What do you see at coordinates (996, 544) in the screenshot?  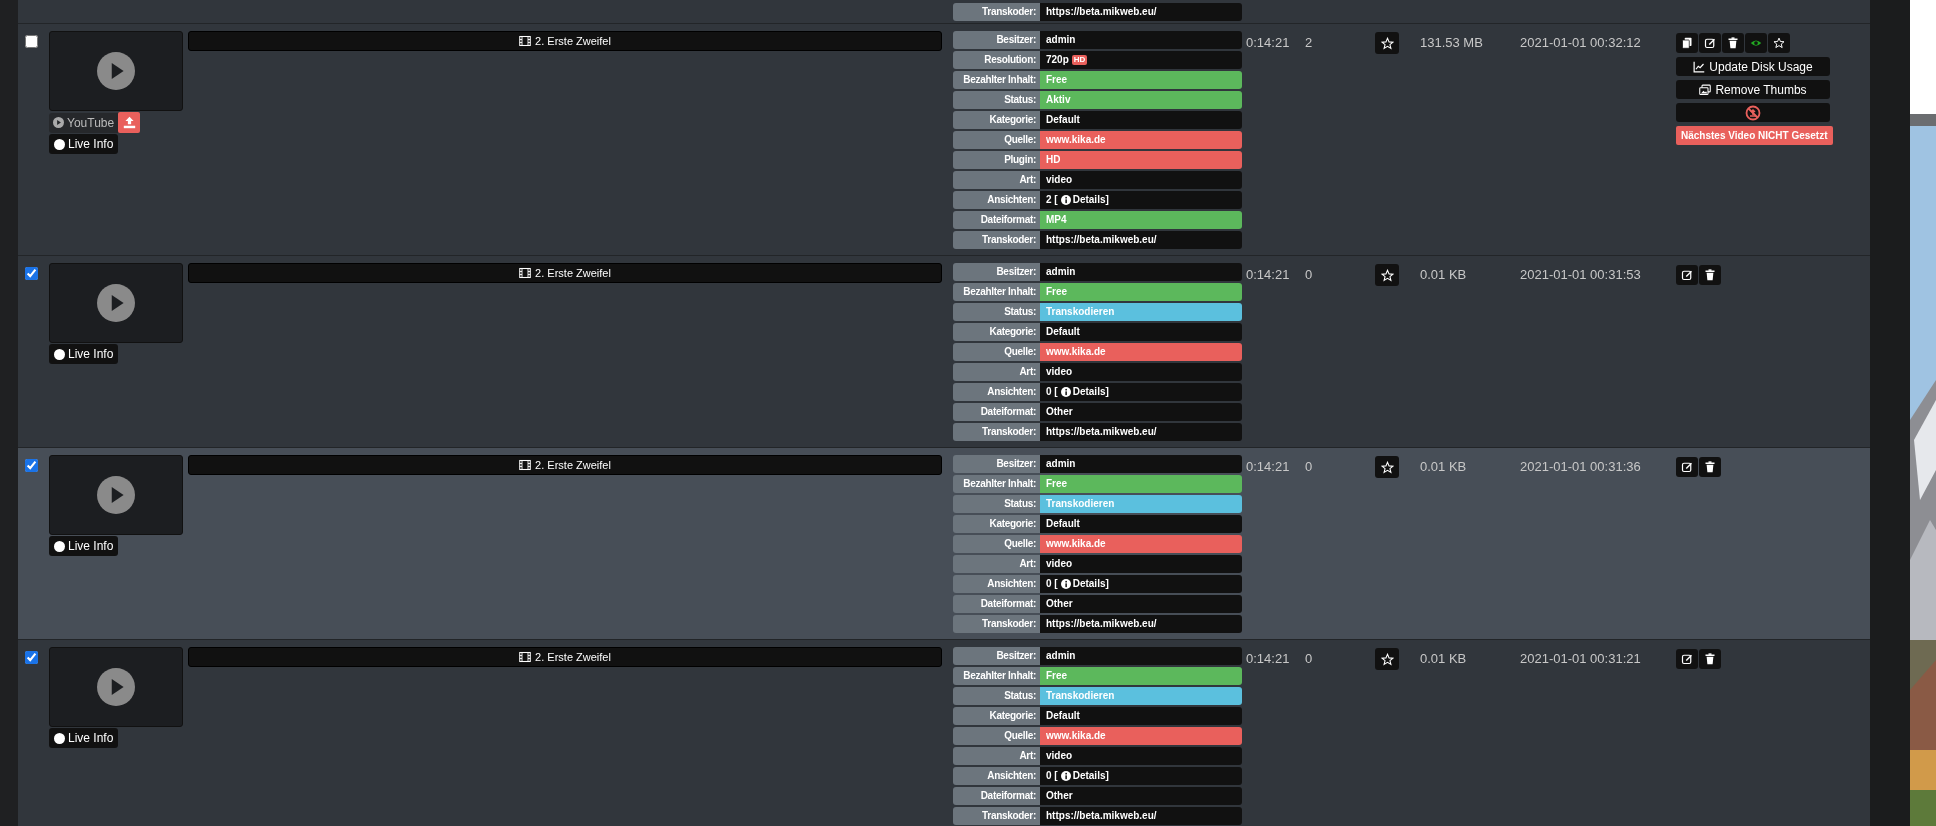 I see `field-label: Quelle:` at bounding box center [996, 544].